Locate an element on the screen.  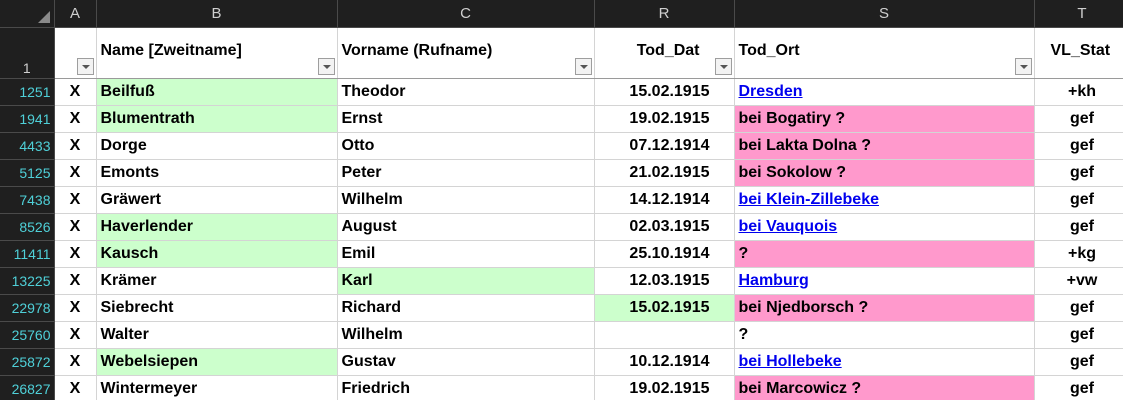
cell-vorname: Peter is located at coordinates (466, 173).